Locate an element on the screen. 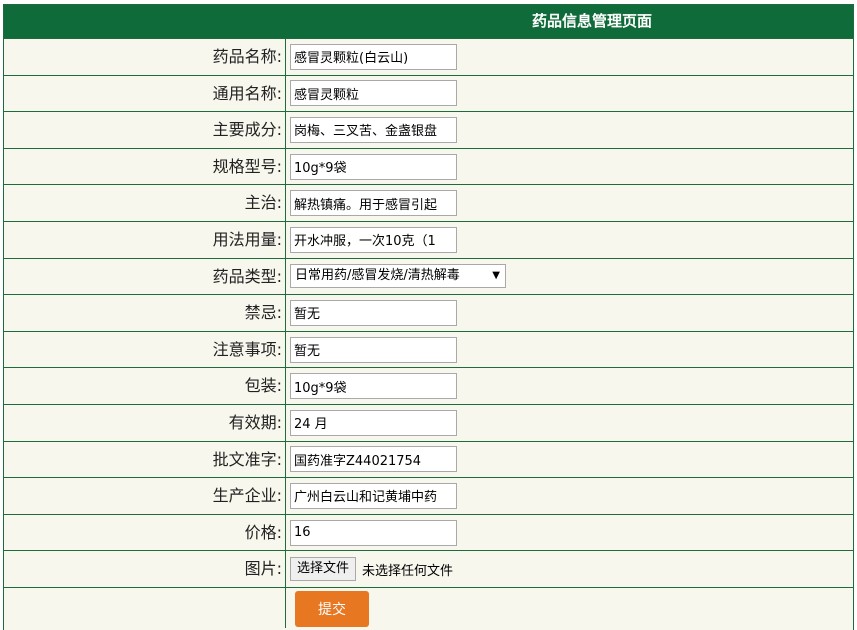 The width and height of the screenshot is (857, 630). row-drug-type: 药品类型: 日常用药/感冒发烧/清热解毒 ▼ is located at coordinates (428, 276).